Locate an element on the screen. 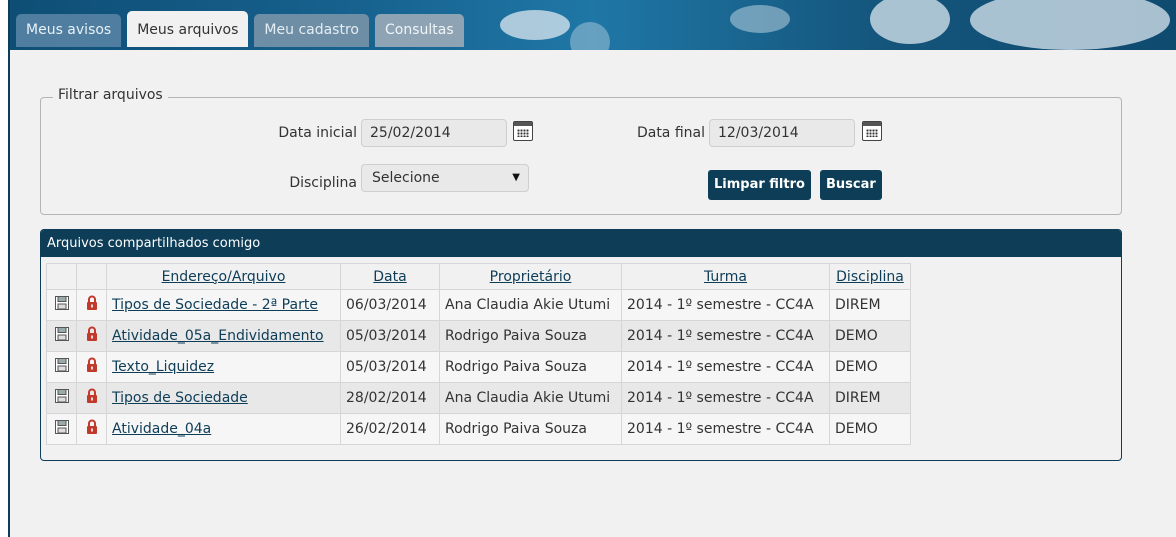  discipline-label: Disciplina is located at coordinates (323, 183).